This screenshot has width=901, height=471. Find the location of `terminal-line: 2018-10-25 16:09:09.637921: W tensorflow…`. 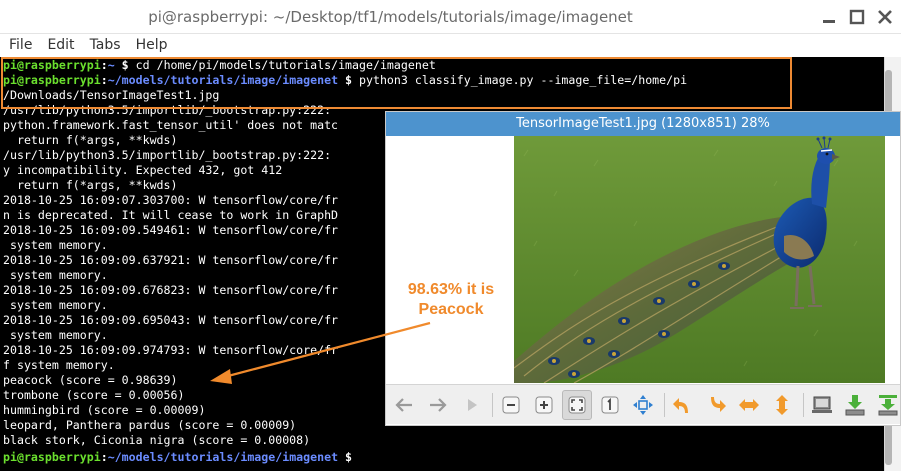

terminal-line: 2018-10-25 16:09:09.637921: W tensorflow… is located at coordinates (171, 260).